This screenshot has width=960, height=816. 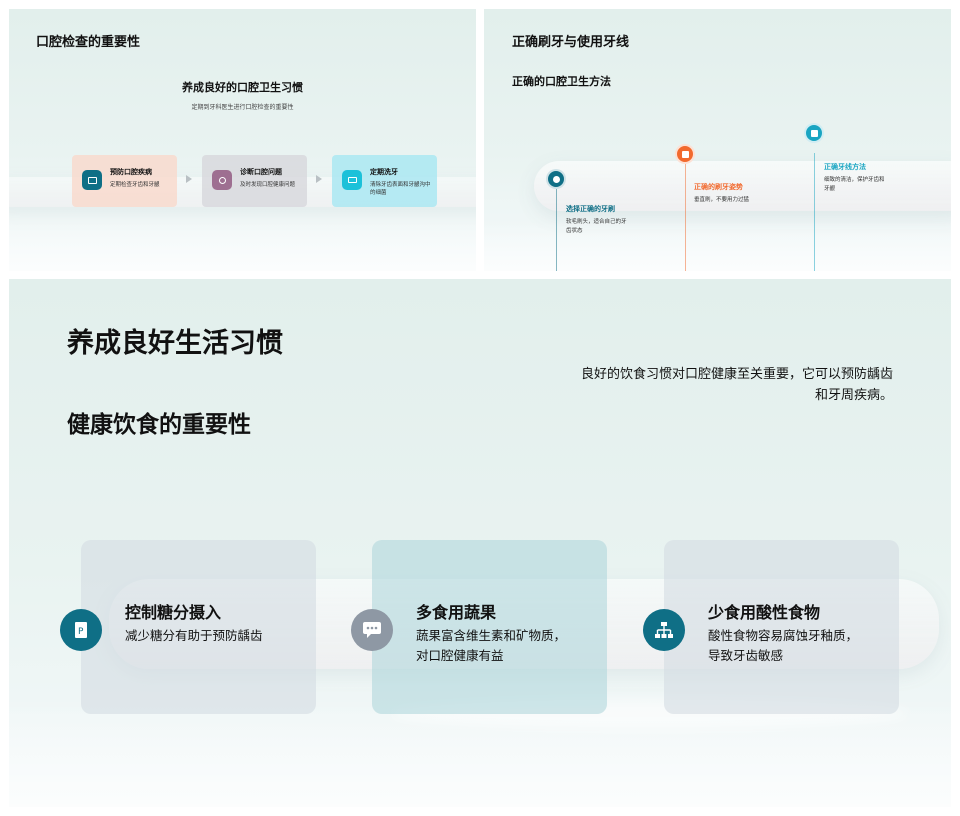 I want to click on point-desc: 细致的清洁，保护牙齿和牙龈, so click(x=854, y=184).